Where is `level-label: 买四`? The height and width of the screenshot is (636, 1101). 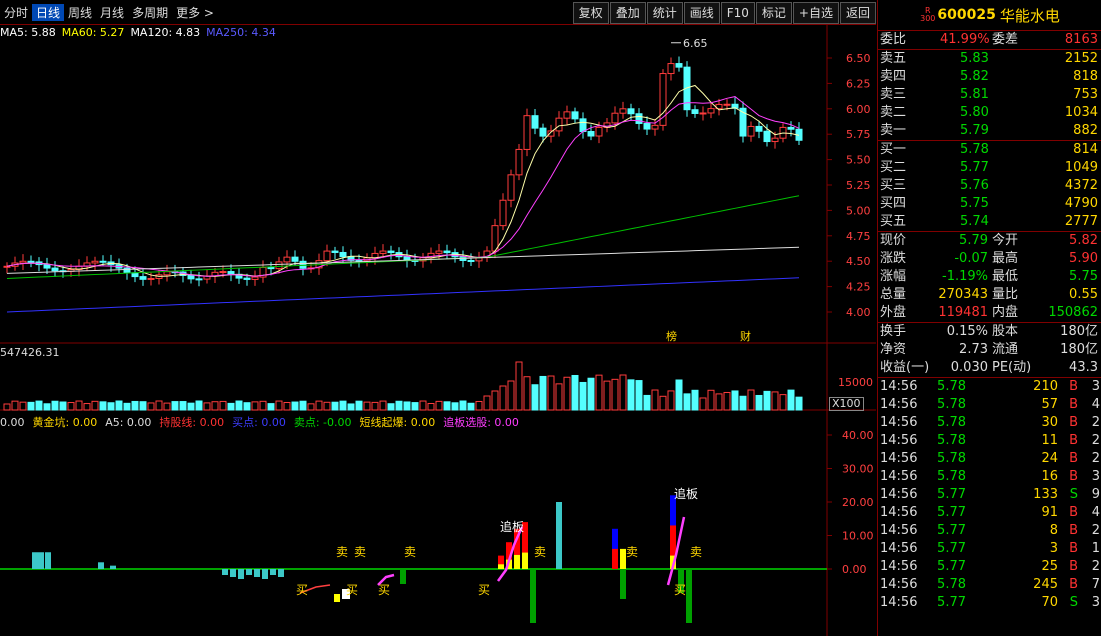 level-label: 买四 is located at coordinates (893, 203).